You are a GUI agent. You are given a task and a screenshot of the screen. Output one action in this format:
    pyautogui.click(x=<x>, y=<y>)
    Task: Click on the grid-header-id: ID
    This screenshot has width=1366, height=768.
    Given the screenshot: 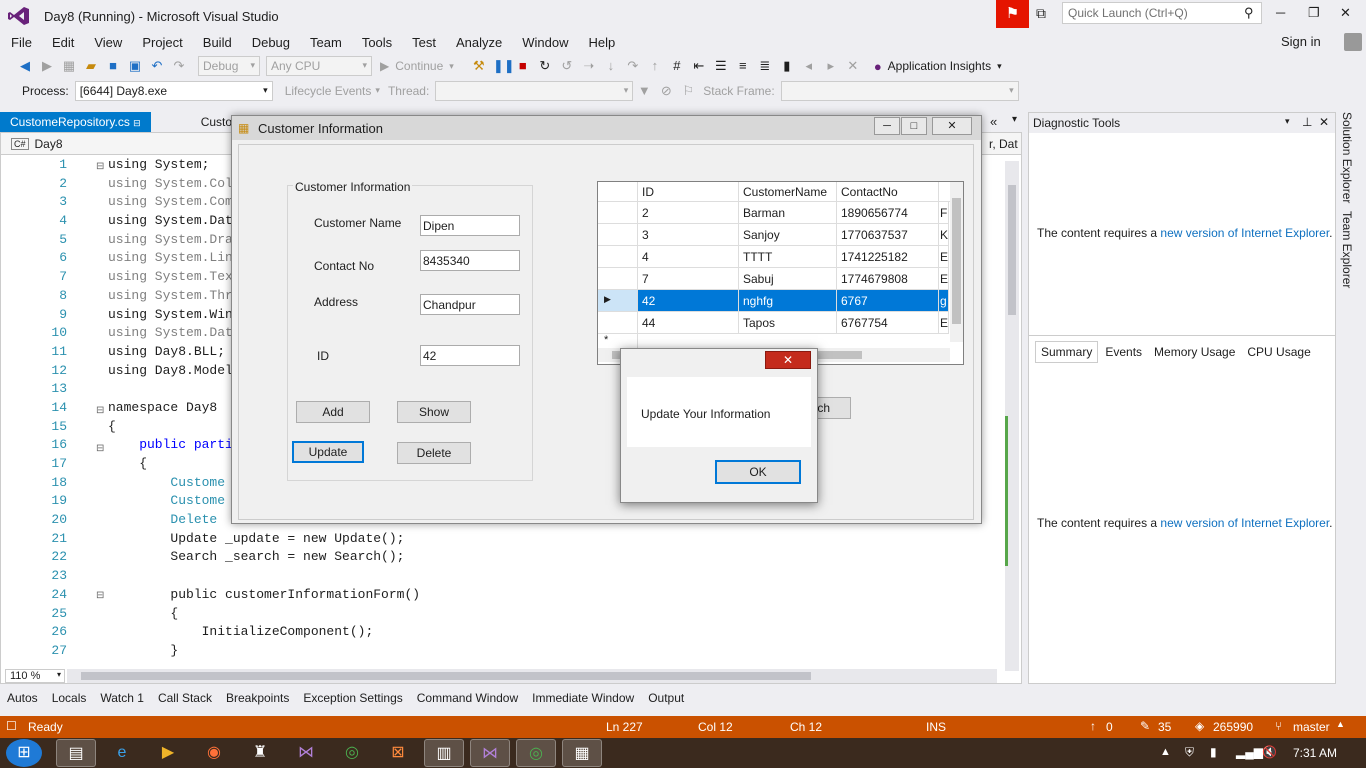 What is the action you would take?
    pyautogui.click(x=688, y=192)
    